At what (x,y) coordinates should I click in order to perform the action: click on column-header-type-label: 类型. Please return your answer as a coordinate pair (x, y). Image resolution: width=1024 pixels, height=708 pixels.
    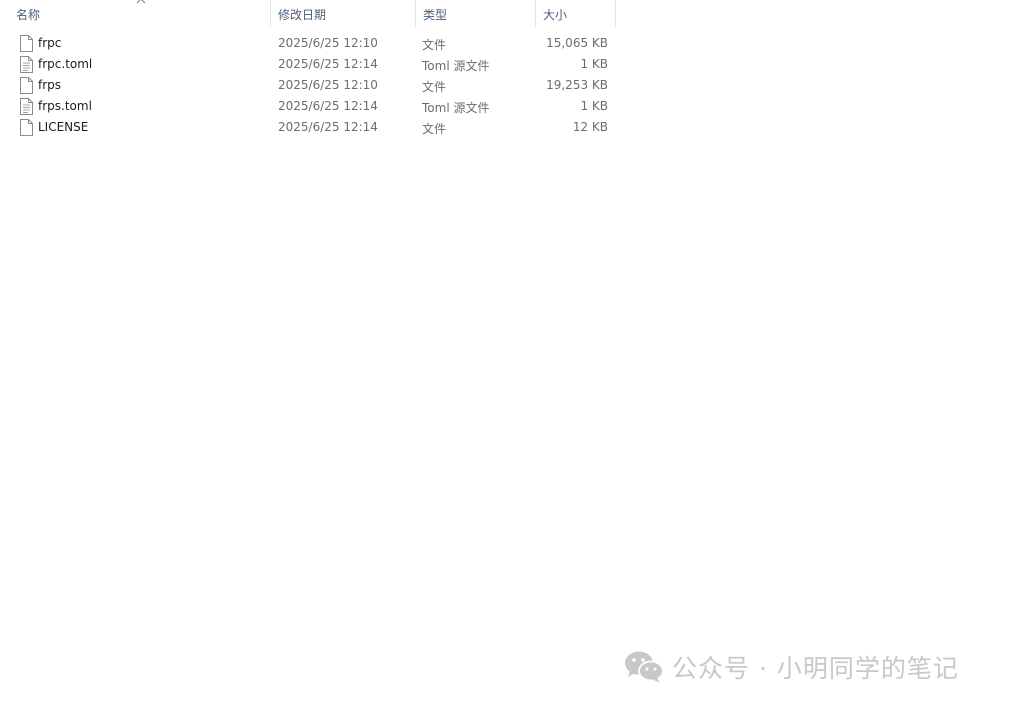
    Looking at the image, I should click on (435, 15).